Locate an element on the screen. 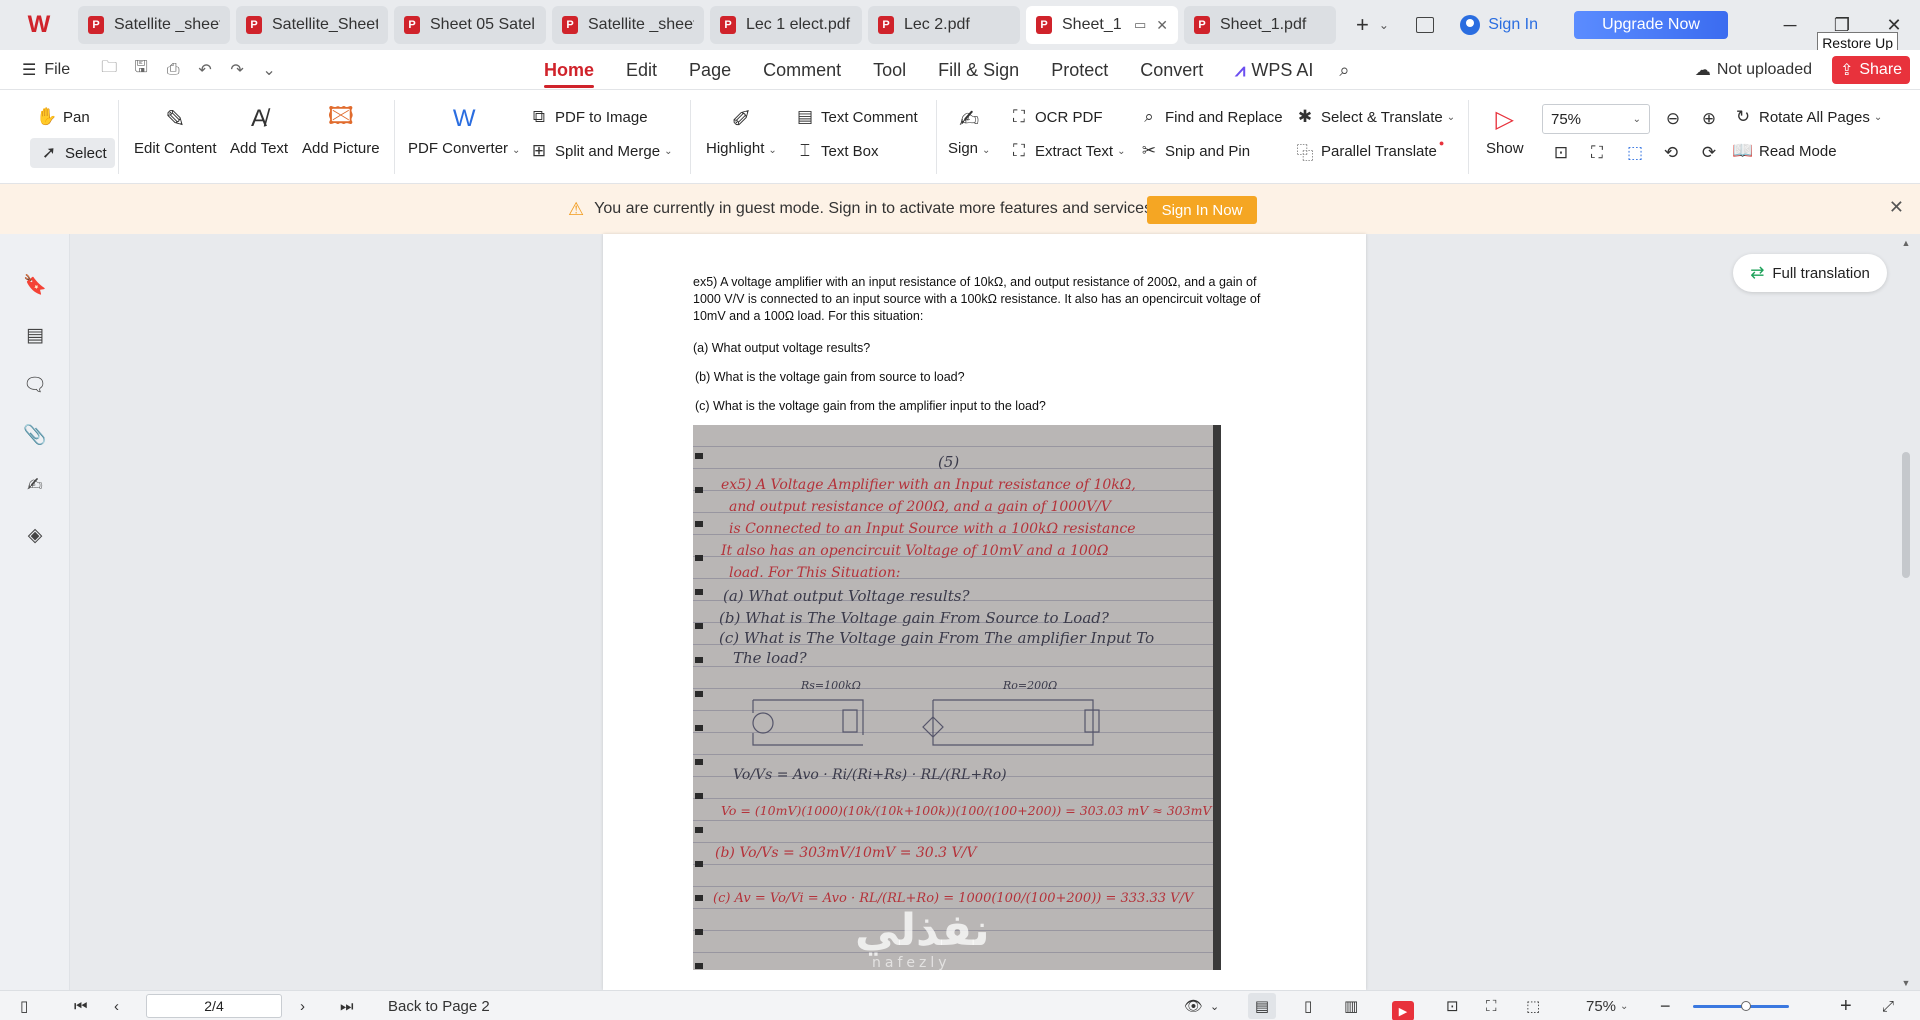 This screenshot has width=1920, height=1020. scroll-up-icon: ▲ is located at coordinates (1906, 243).